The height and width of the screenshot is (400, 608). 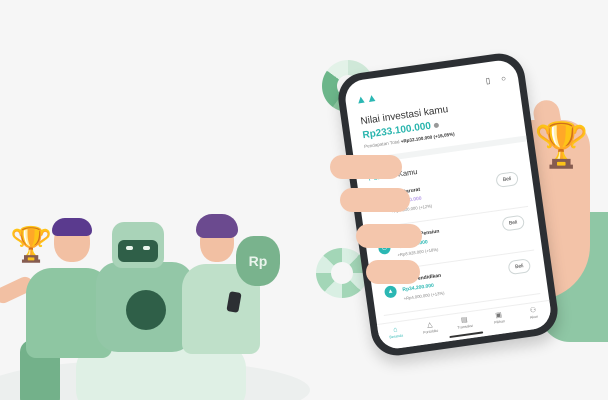 I want to click on app-logo-icon: ▲▲, so click(x=366, y=99).